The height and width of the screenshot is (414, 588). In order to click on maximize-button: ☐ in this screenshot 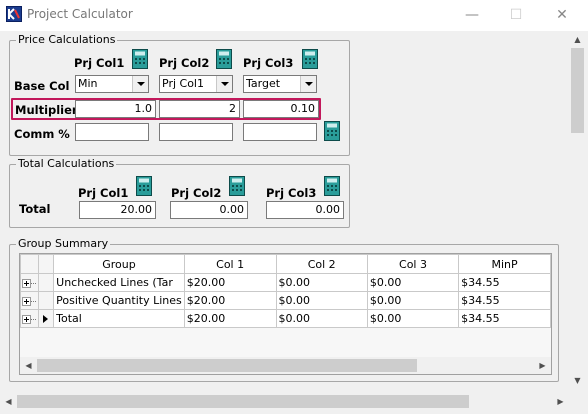, I will do `click(516, 15)`.